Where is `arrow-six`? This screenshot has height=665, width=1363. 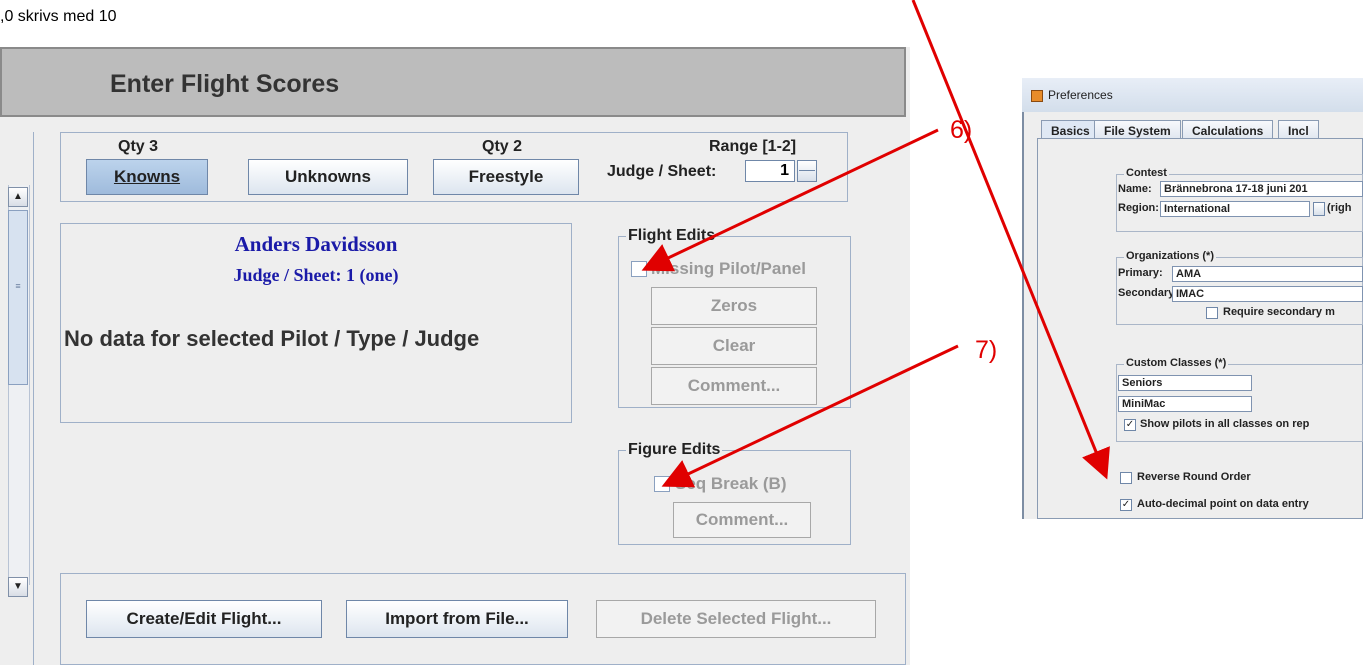 arrow-six is located at coordinates (790, 200).